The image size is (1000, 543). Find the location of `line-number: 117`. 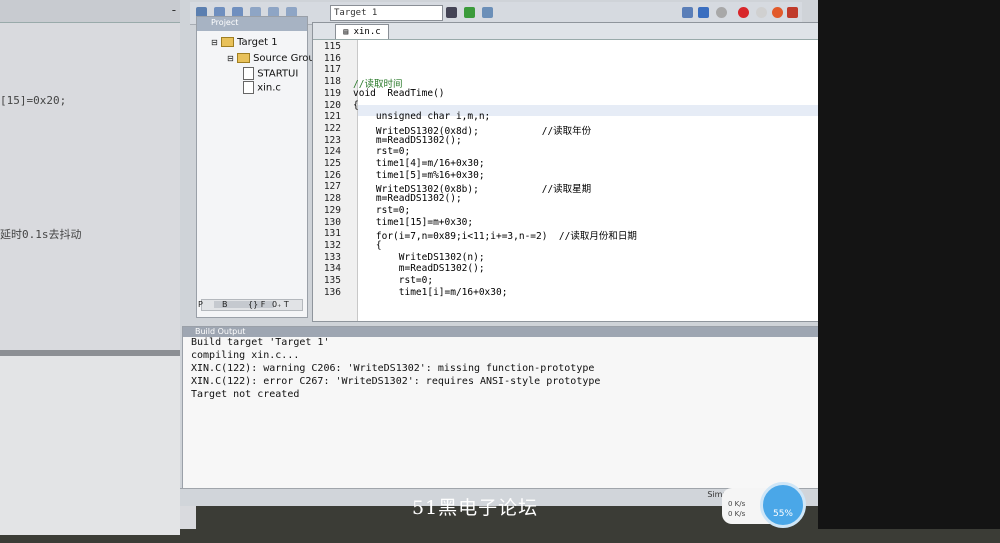

line-number: 117 is located at coordinates (332, 70).